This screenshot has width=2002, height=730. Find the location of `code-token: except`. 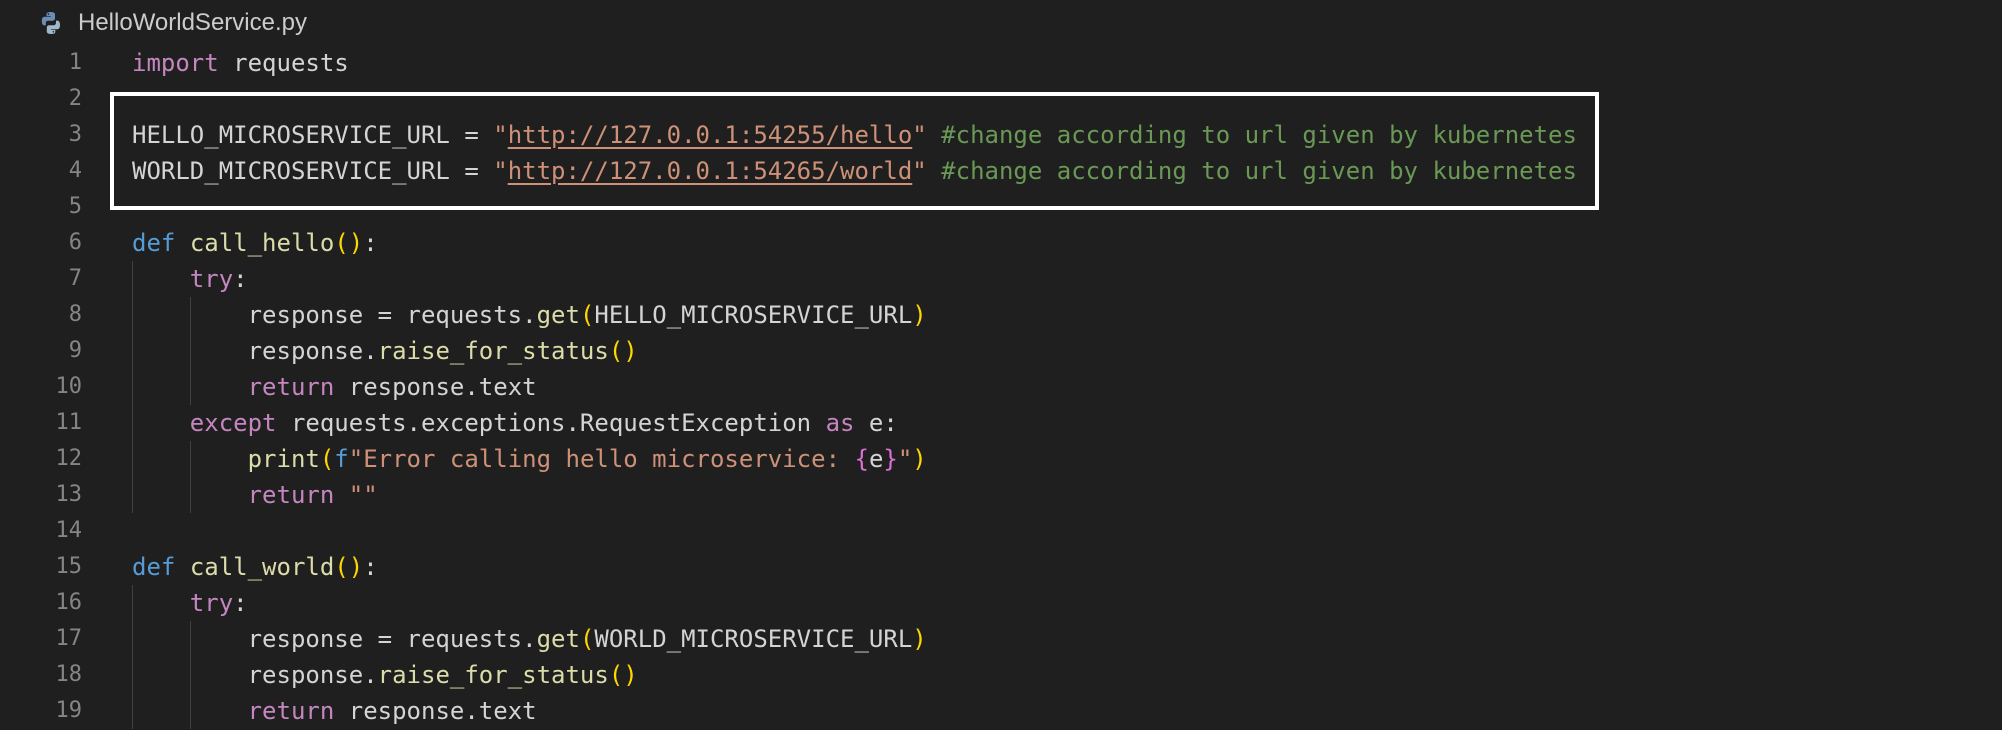

code-token: except is located at coordinates (233, 423).